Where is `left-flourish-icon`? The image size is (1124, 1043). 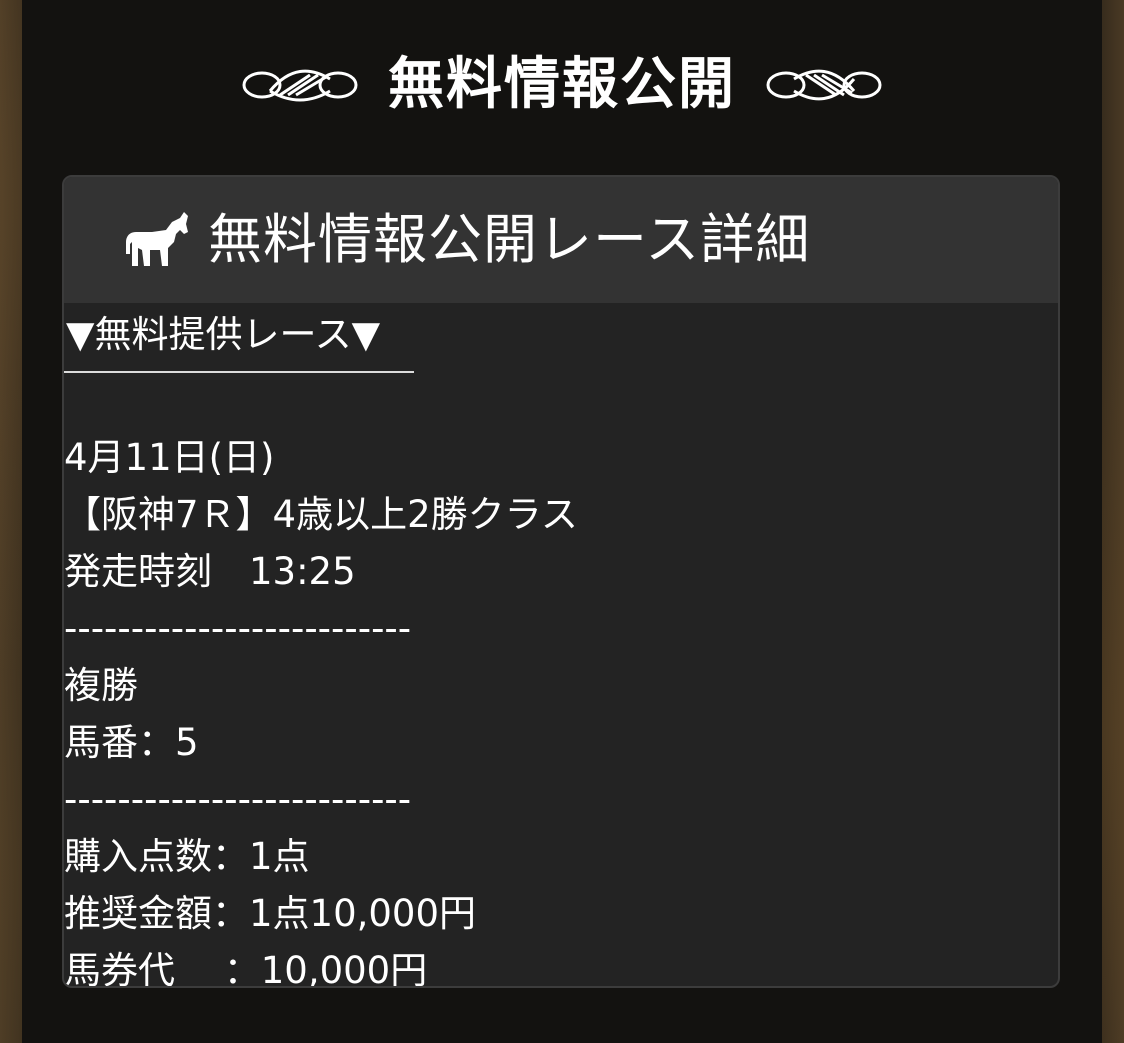 left-flourish-icon is located at coordinates (300, 85).